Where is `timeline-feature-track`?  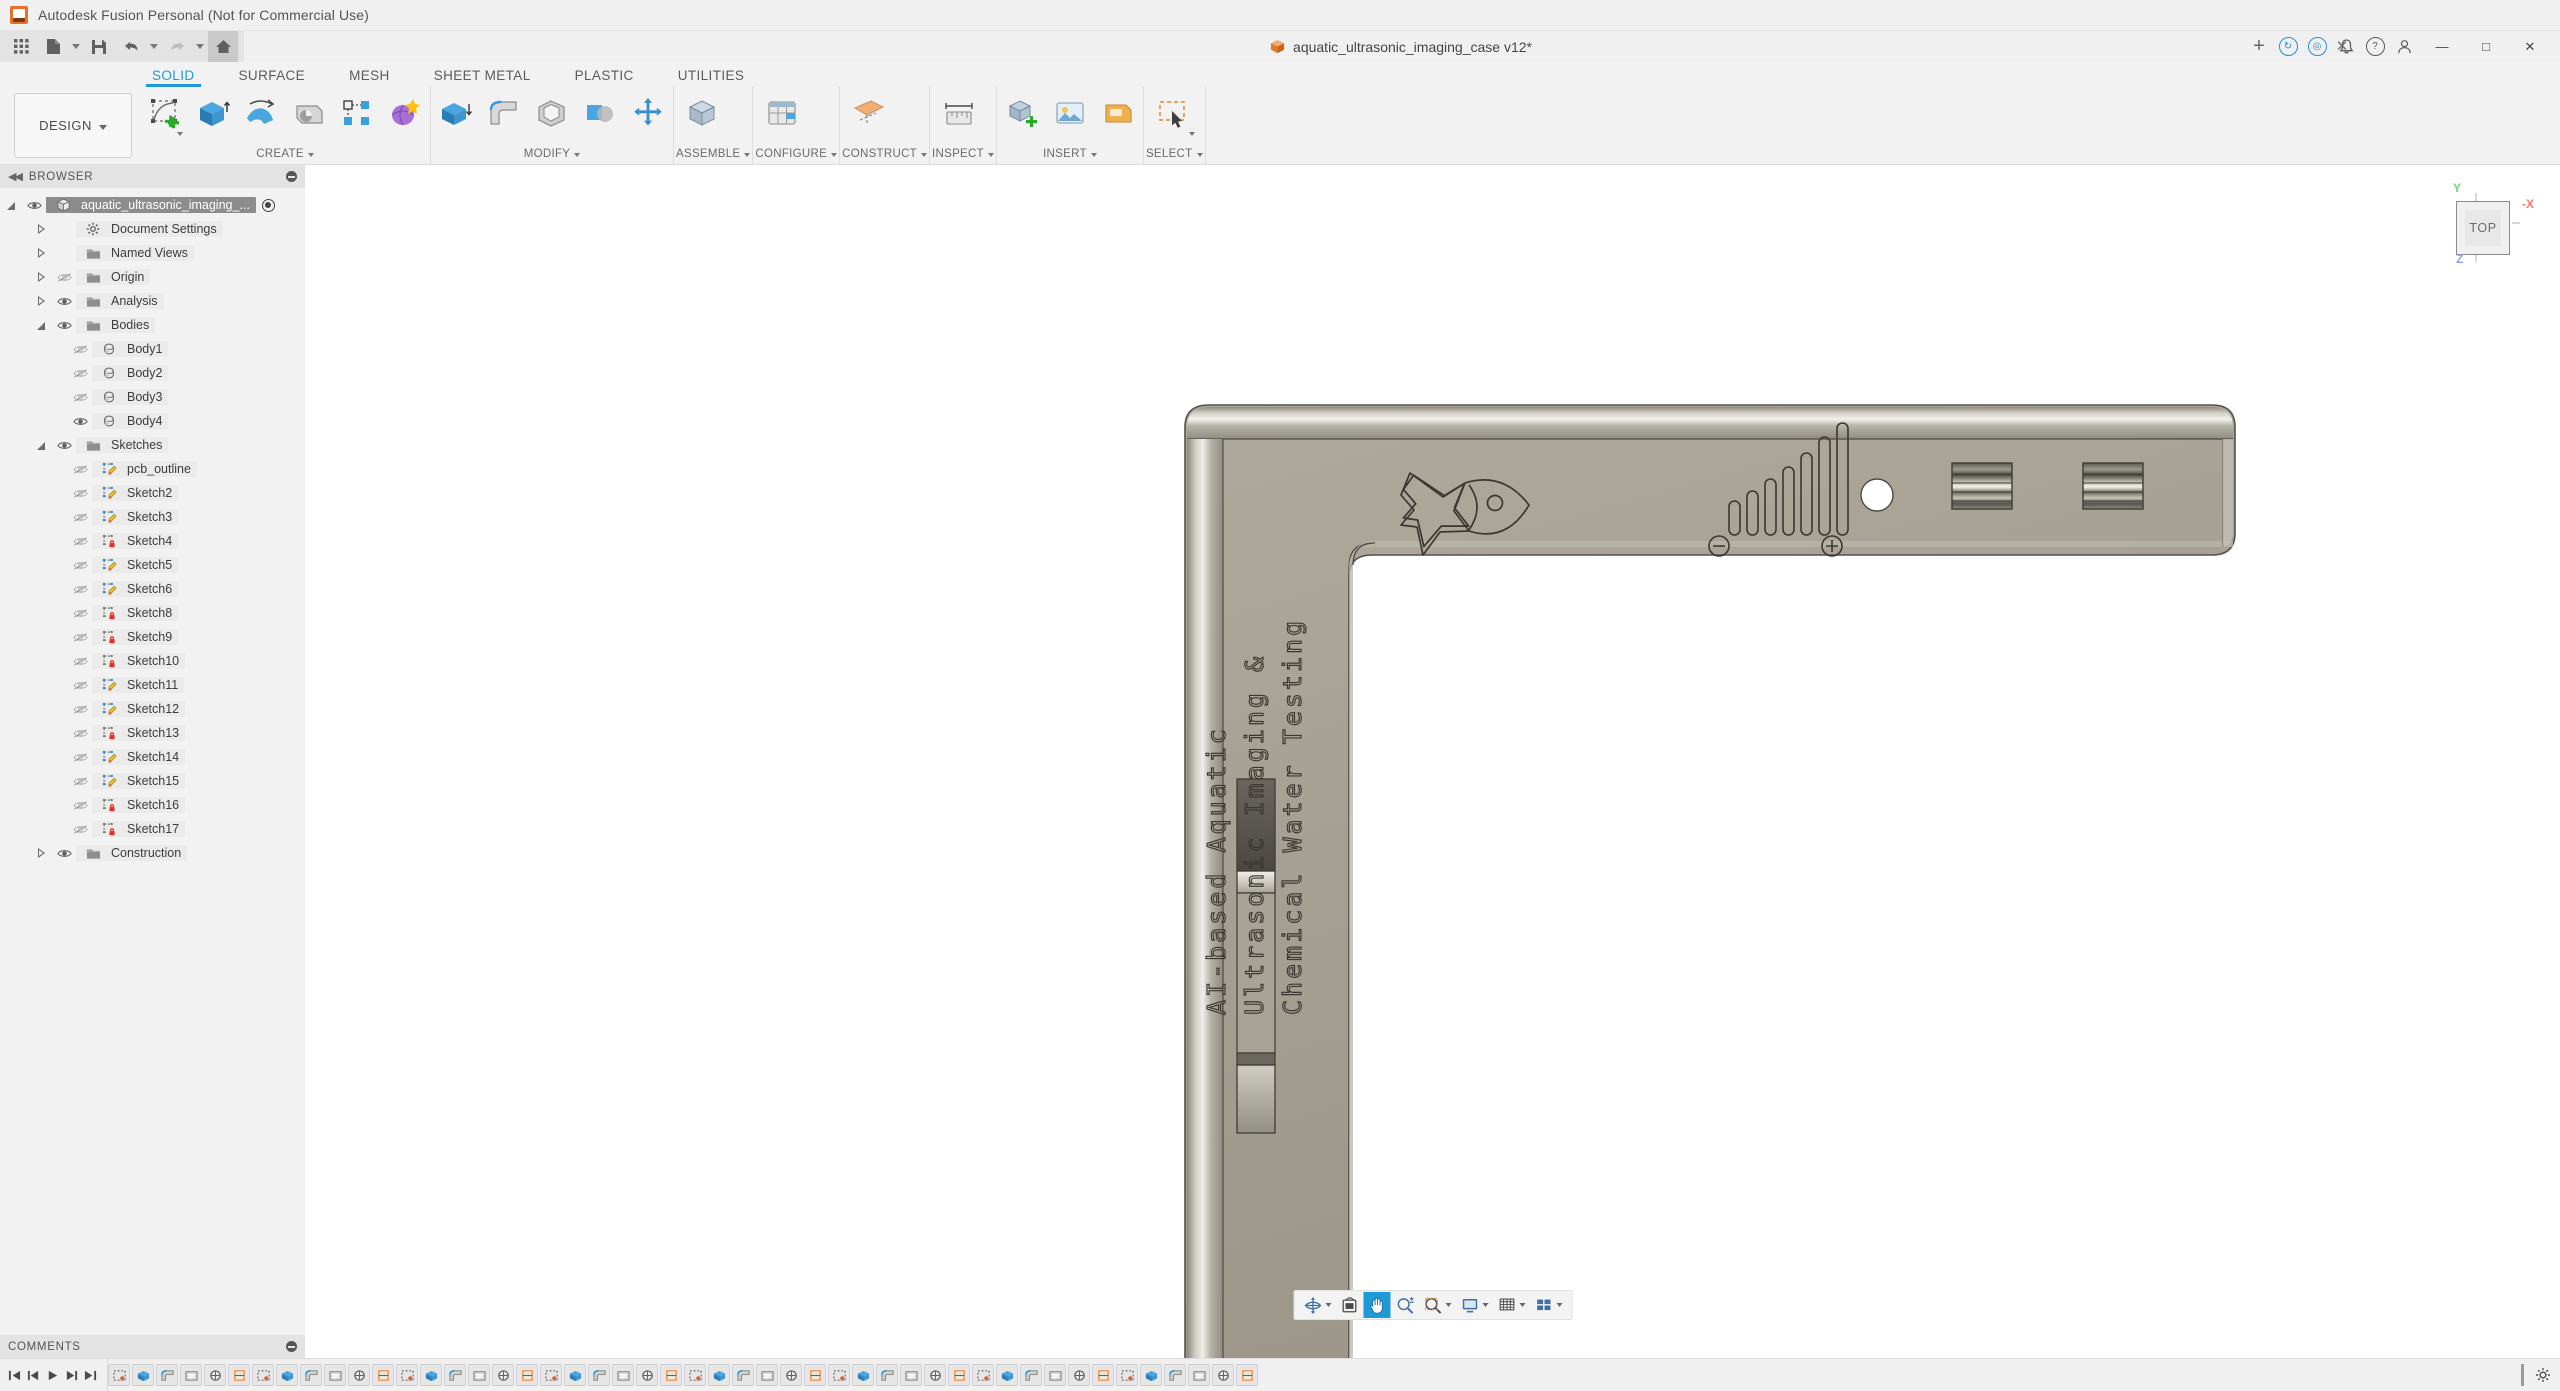 timeline-feature-track is located at coordinates (1316, 1375).